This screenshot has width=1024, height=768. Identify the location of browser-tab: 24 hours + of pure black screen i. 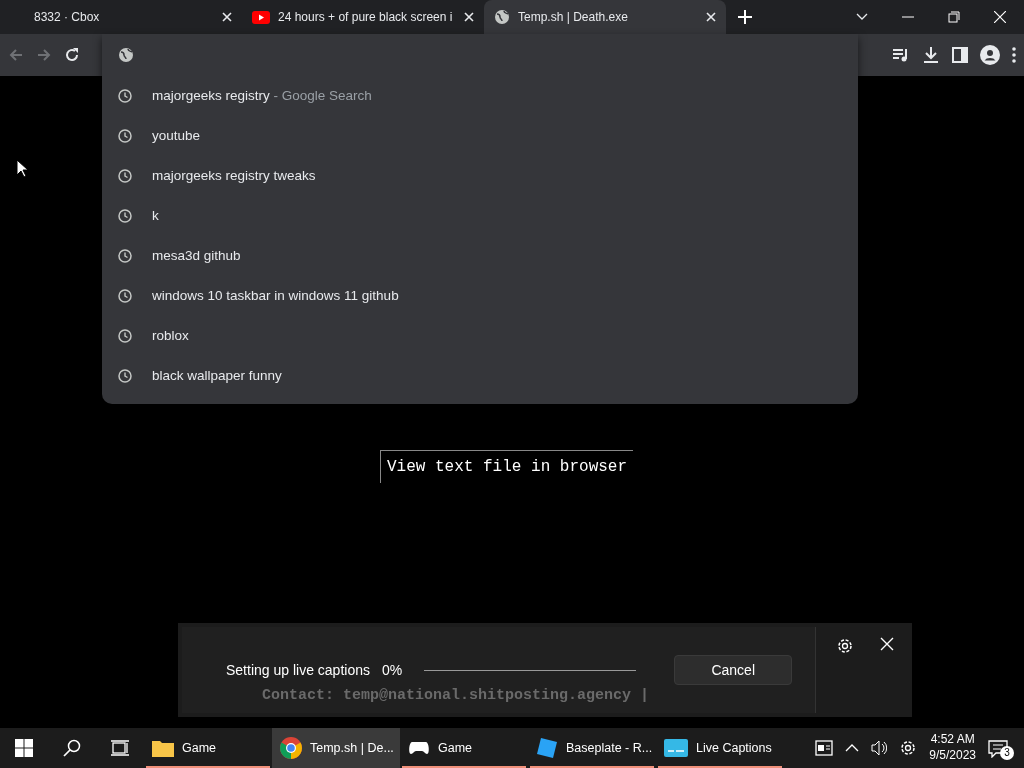
(363, 17).